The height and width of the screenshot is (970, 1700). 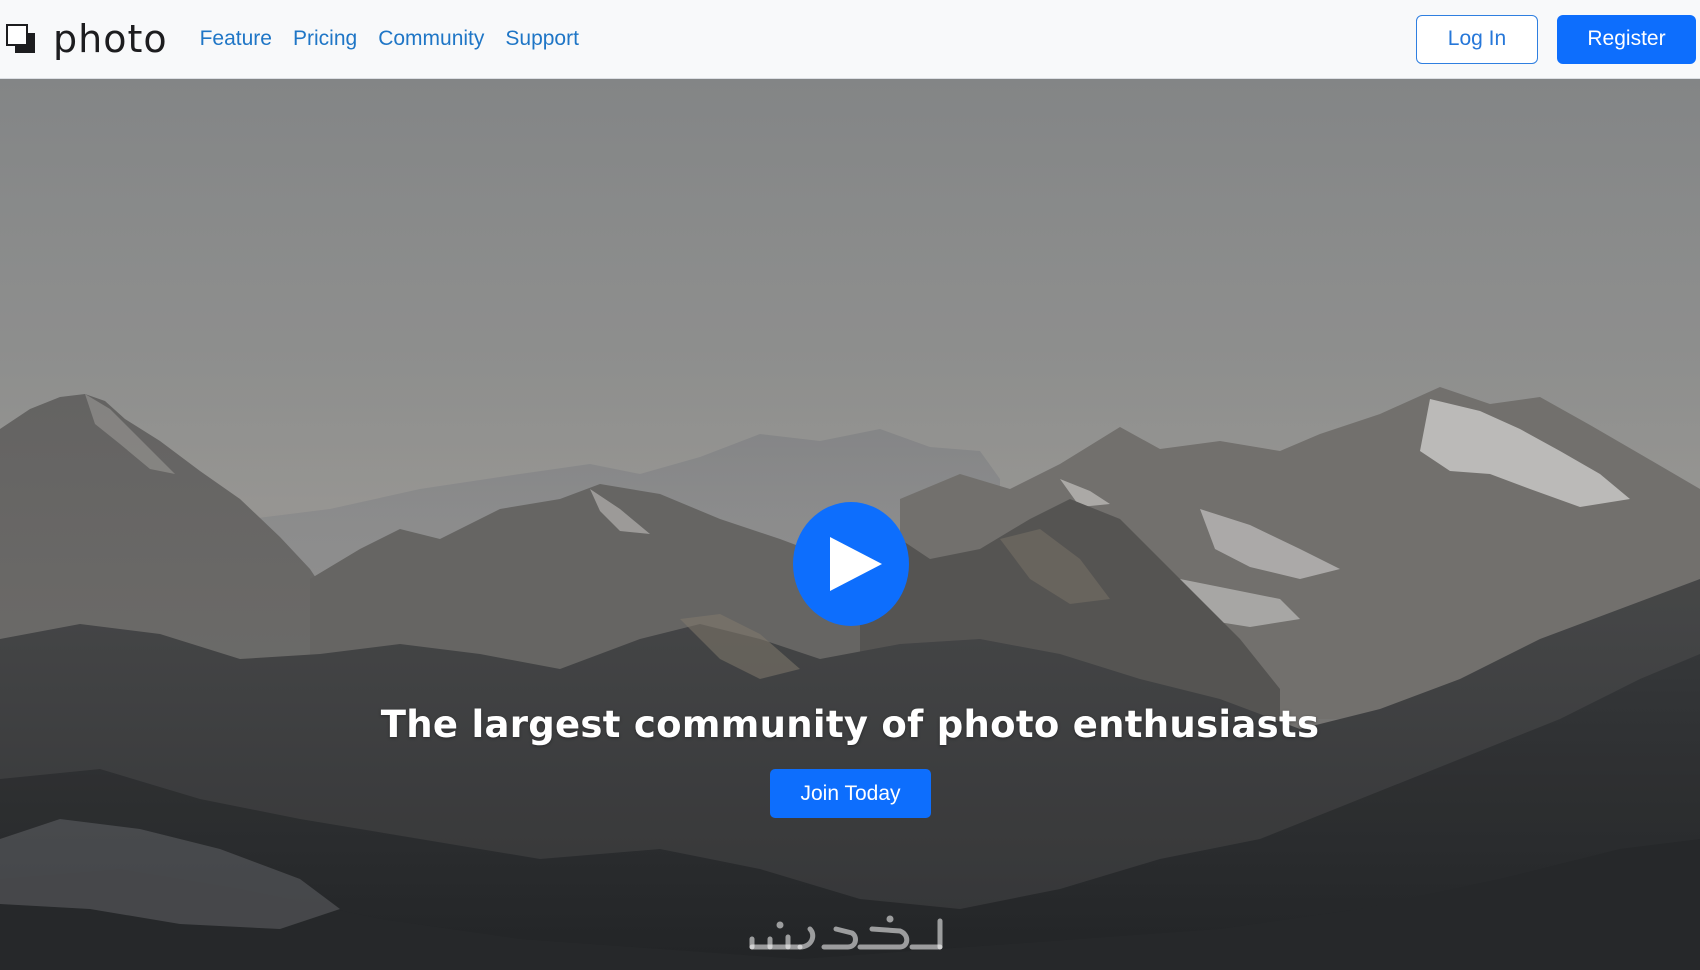 I want to click on brand-name: photo, so click(x=110, y=39).